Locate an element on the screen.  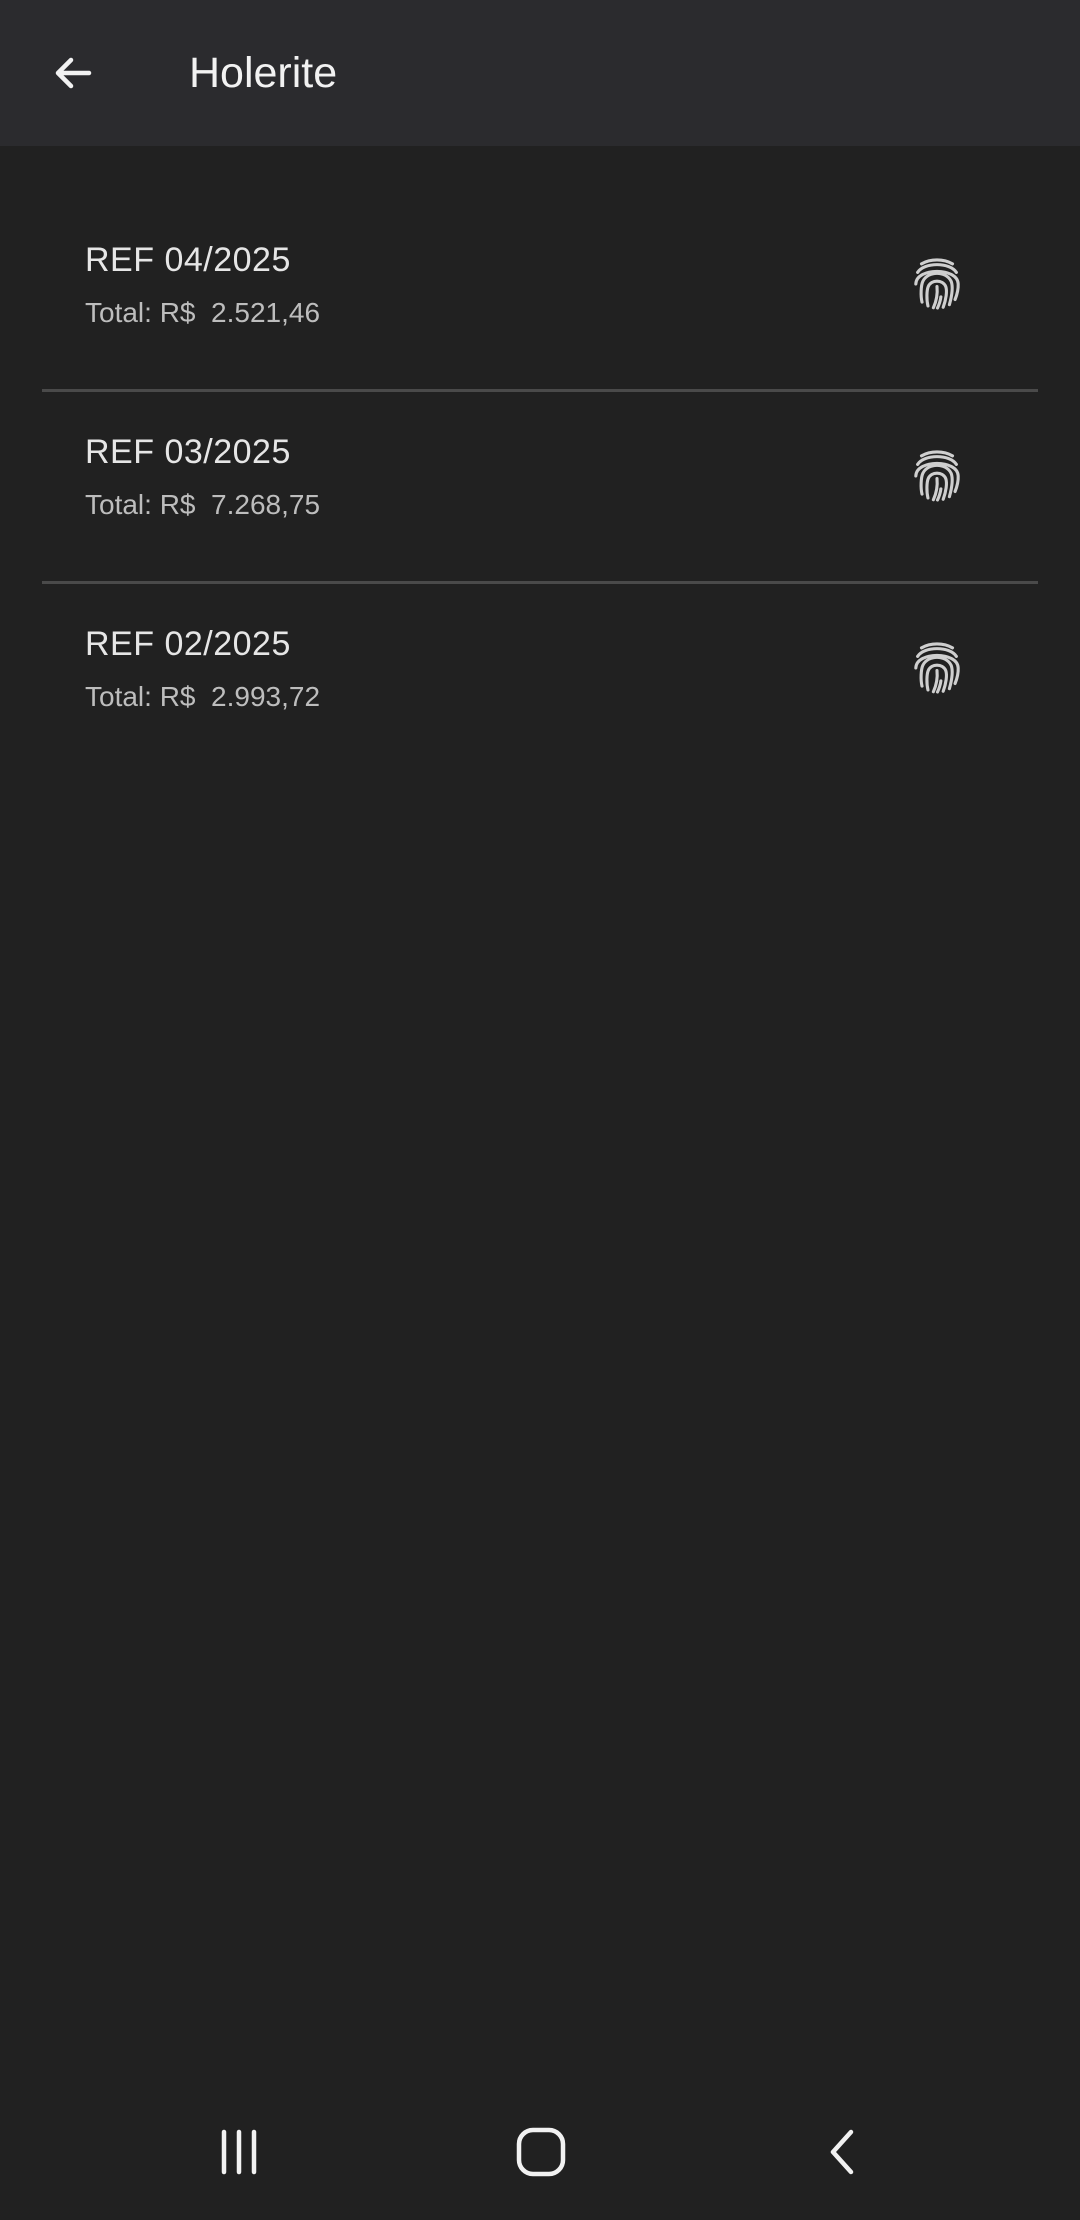
system-nav-bar is located at coordinates (540, 2152).